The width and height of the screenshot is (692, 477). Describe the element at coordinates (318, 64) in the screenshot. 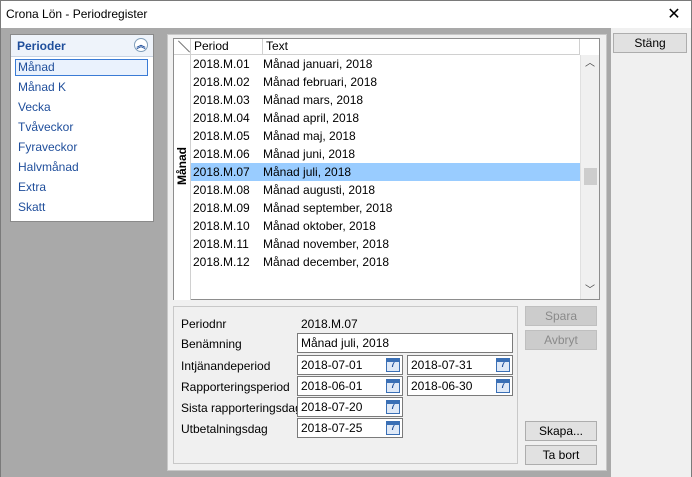

I see `cell-text: Månad januari, 2018` at that location.